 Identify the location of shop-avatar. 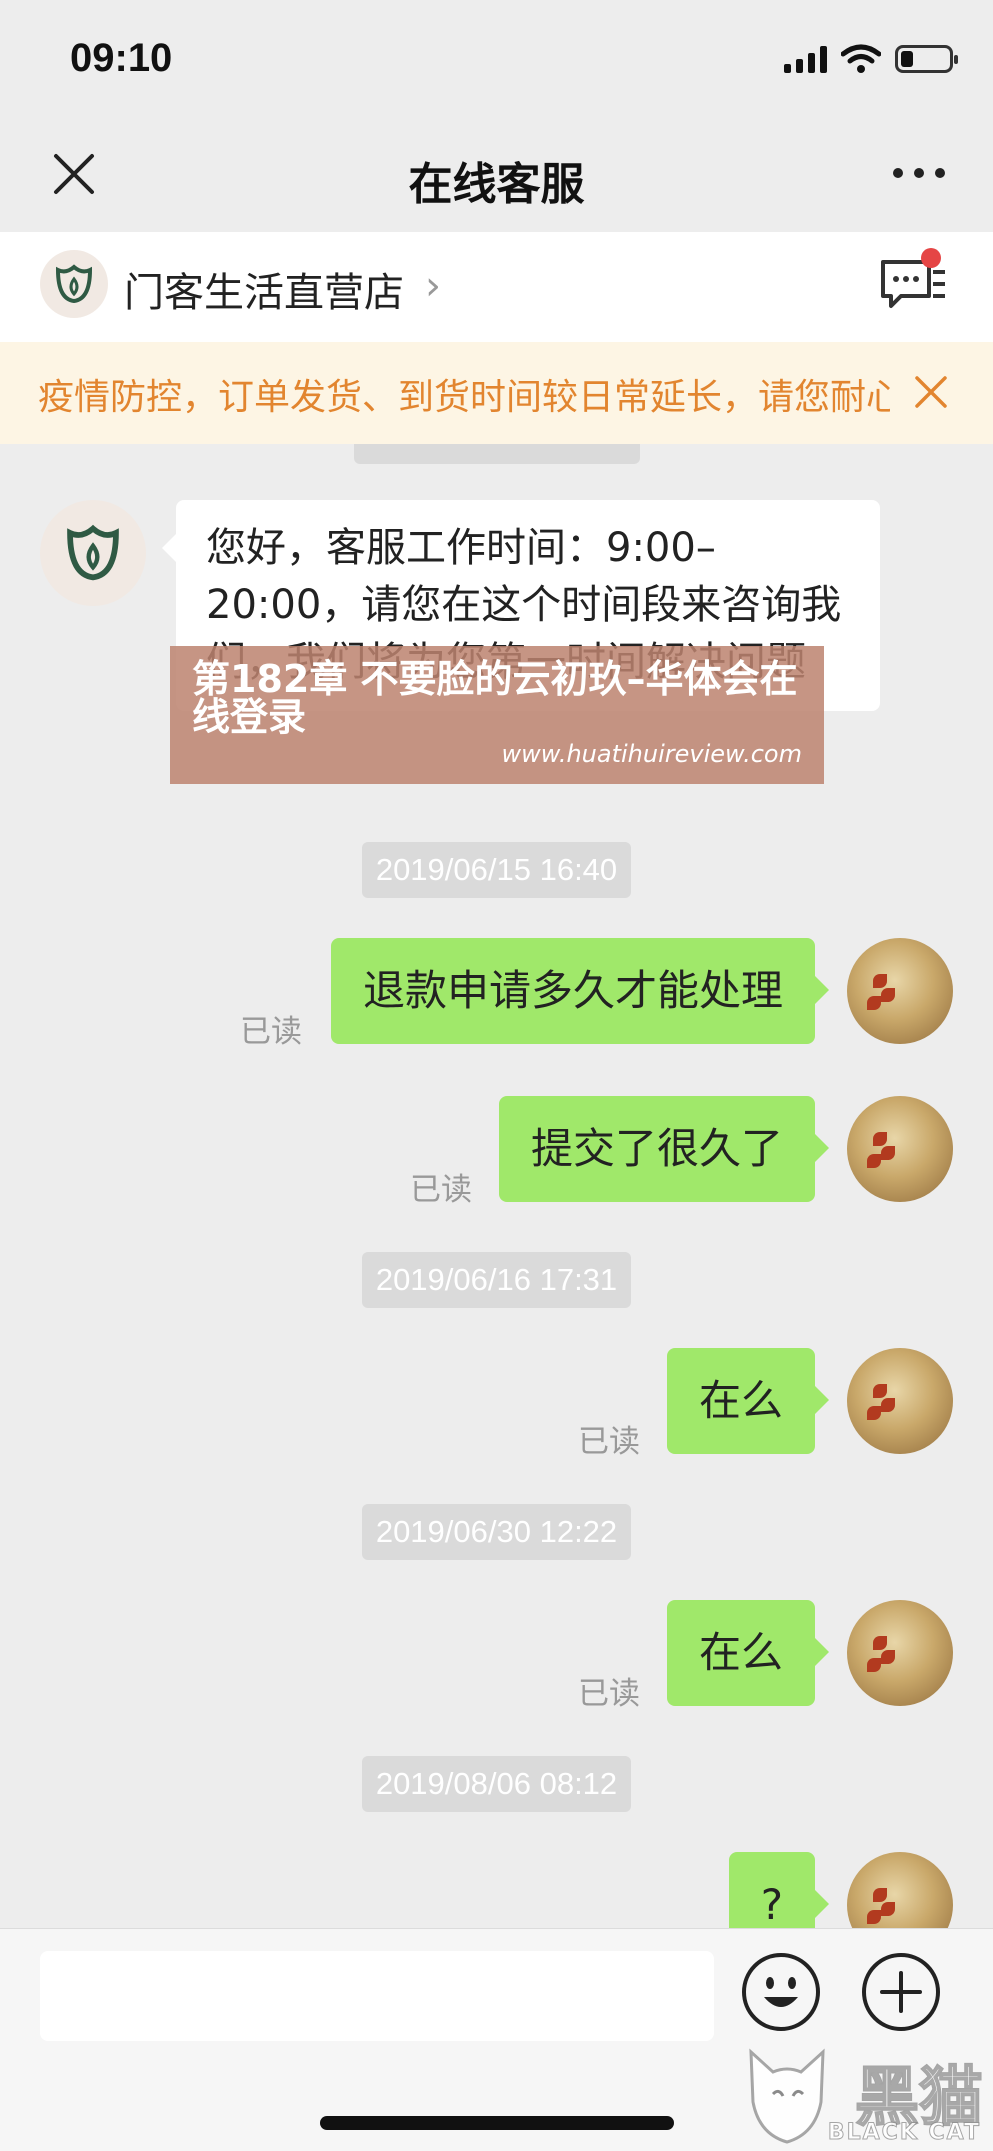
(93, 553).